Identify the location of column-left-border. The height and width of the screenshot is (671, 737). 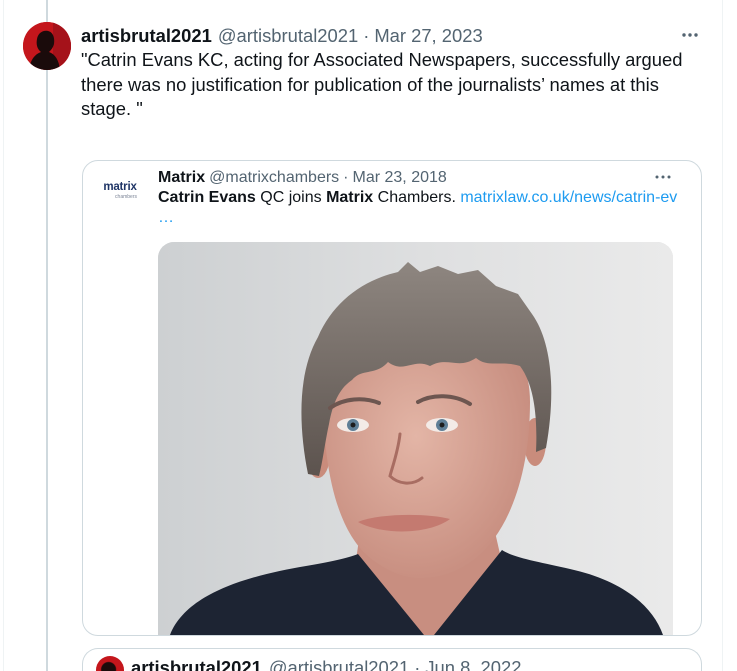
(3, 335).